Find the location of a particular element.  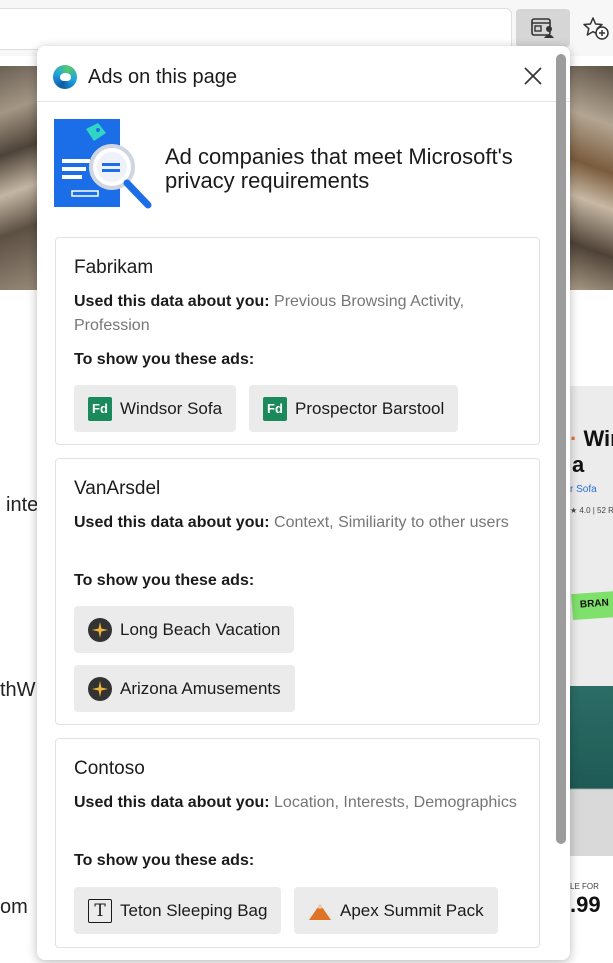

edge-logo-icon is located at coordinates (65, 77).